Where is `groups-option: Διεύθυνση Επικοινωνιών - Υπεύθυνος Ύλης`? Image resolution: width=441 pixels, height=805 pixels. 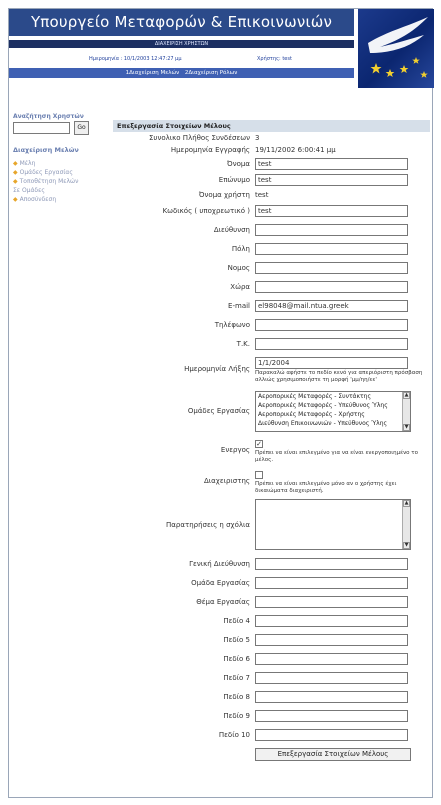
groups-option: Διεύθυνση Επικοινωνιών - Υπεύθυνος Ύλης is located at coordinates (333, 423).